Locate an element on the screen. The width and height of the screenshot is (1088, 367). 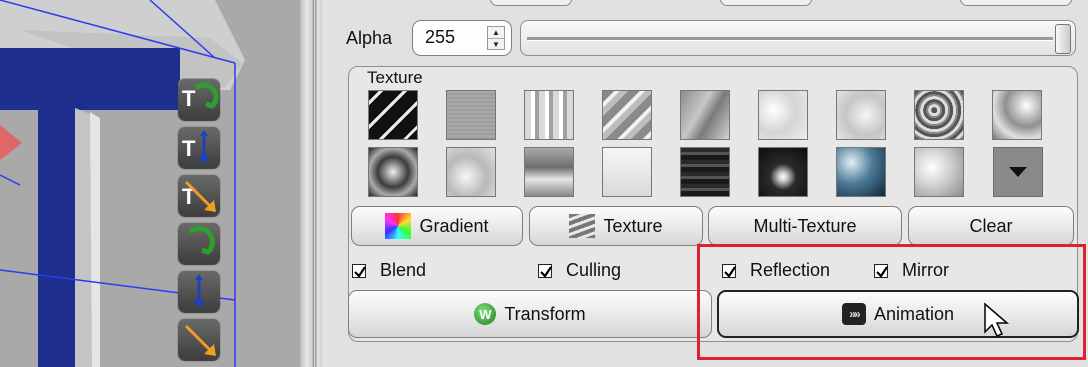
mirror-checkbox: Mirror is located at coordinates (911, 270).